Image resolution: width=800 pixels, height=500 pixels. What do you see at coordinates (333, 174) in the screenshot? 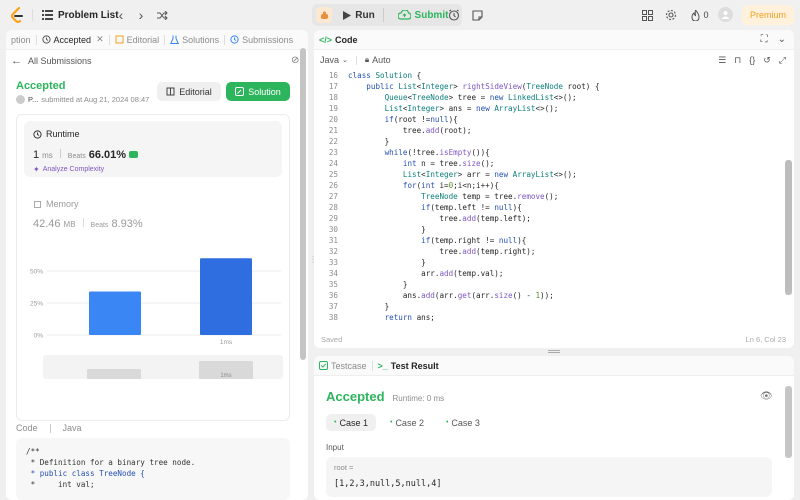
I see `line-number: 25` at bounding box center [333, 174].